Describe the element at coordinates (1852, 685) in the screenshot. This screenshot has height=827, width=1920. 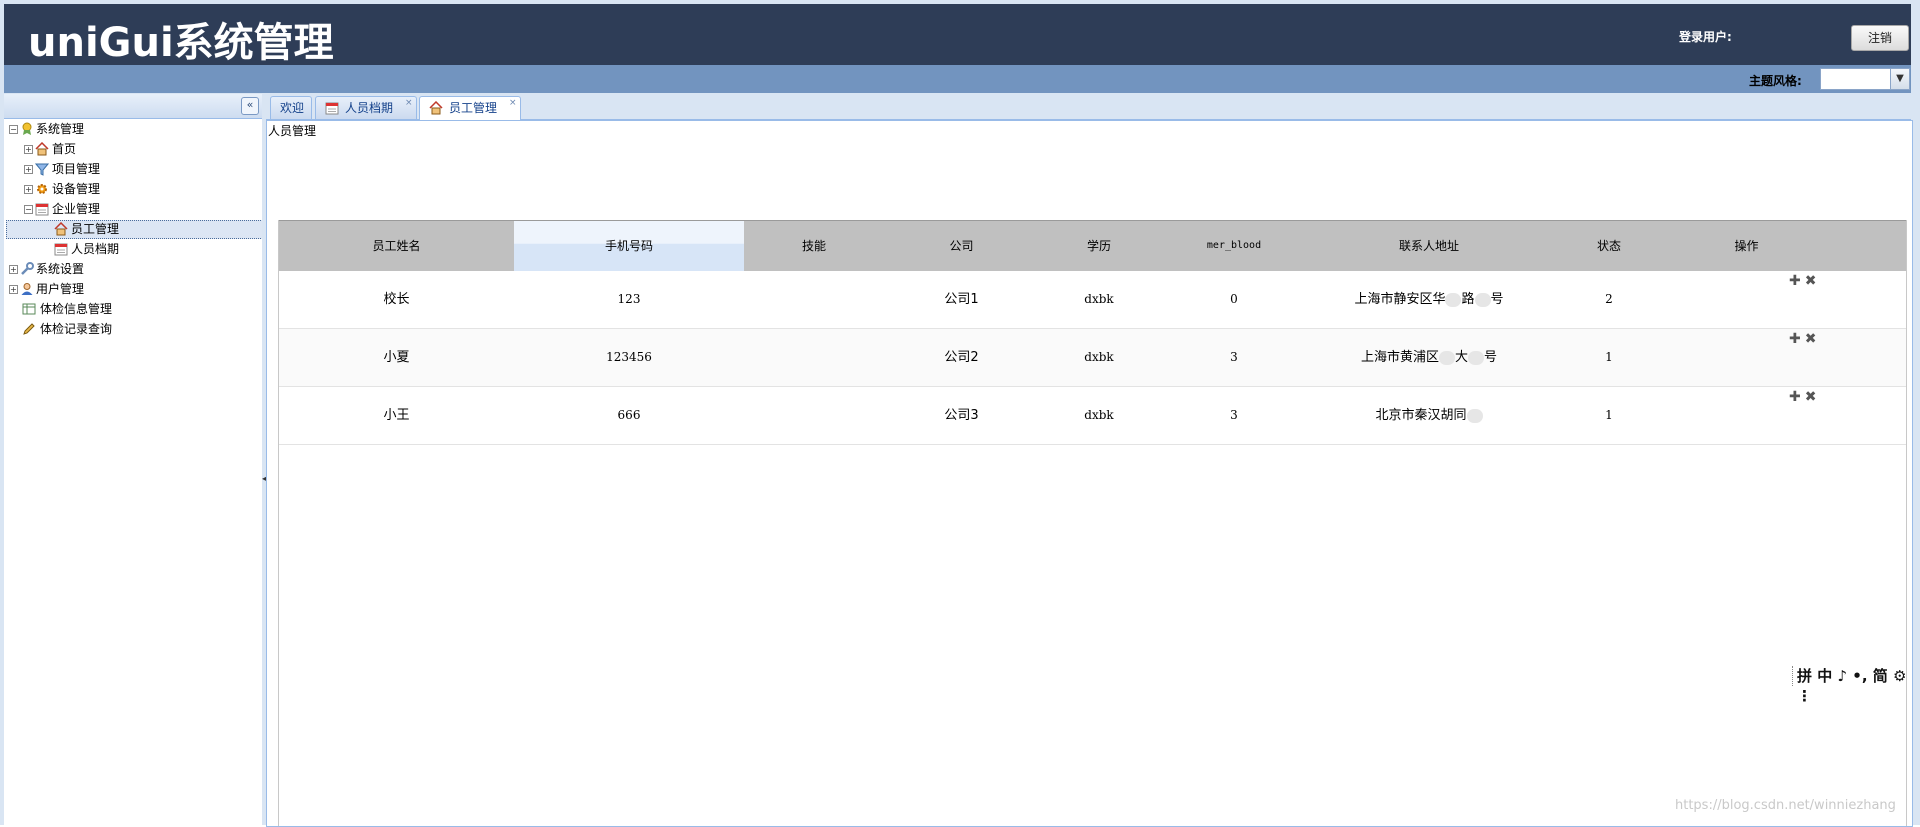
I see `ime-toolbar: 拼 中 ♪ •, 简 ⚙ ⋮` at that location.